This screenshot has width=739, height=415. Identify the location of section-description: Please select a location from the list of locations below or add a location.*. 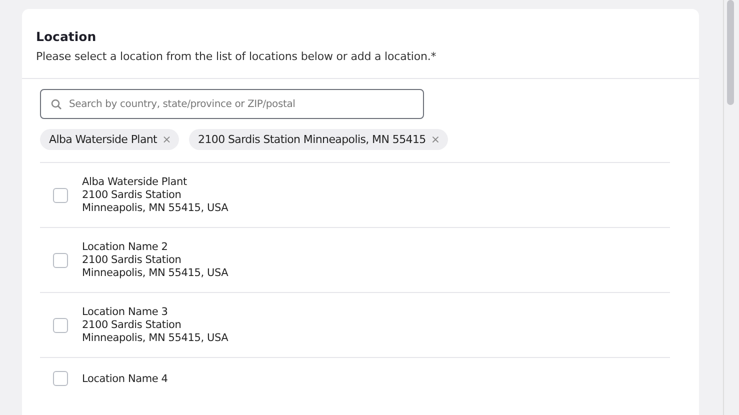
(237, 56).